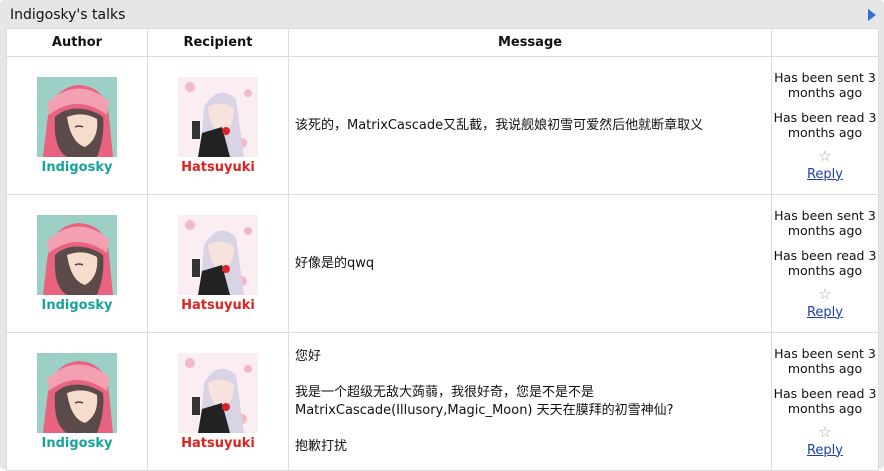 This screenshot has height=471, width=884. I want to click on message-paragraph: 抱歉打扰, so click(321, 446).